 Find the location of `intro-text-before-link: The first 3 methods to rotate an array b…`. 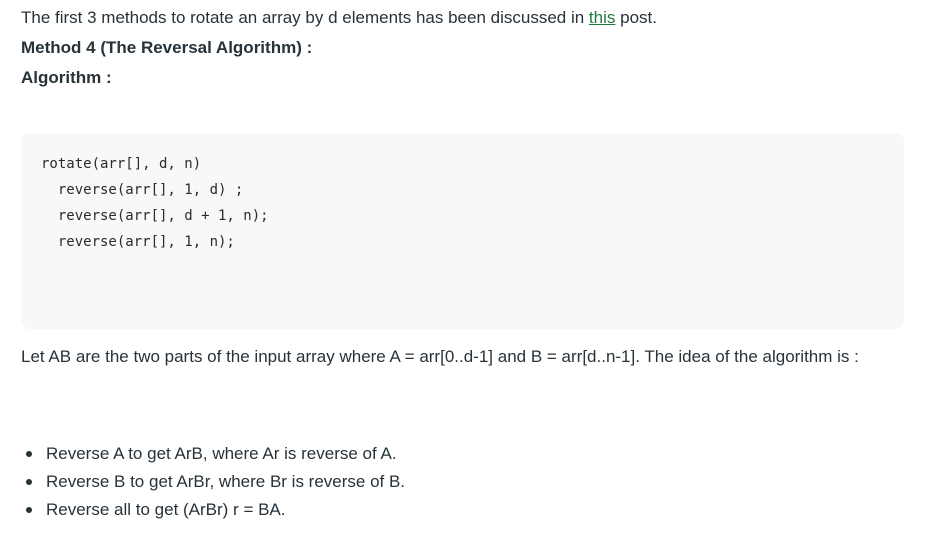

intro-text-before-link: The first 3 methods to rotate an array b… is located at coordinates (305, 17).